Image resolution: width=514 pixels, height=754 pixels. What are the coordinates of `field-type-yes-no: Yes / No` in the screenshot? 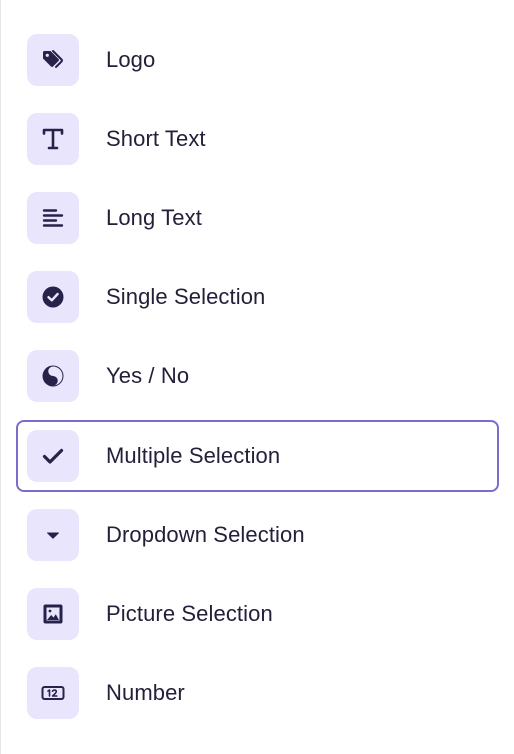 It's located at (257, 376).